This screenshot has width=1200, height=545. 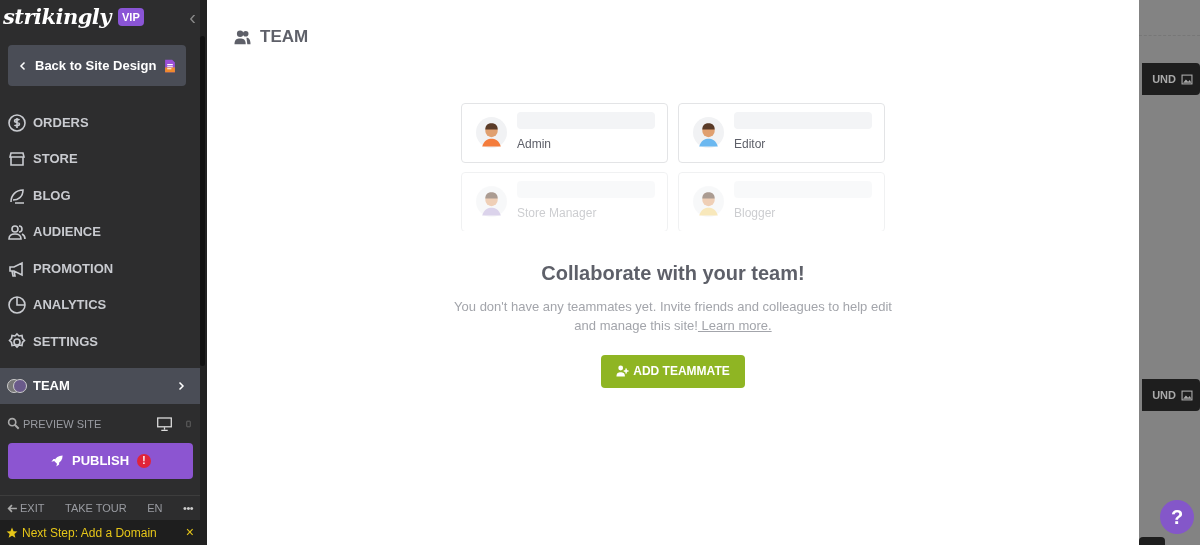 What do you see at coordinates (89, 532) in the screenshot?
I see `next-step-link: Next Step: Add a Domain` at bounding box center [89, 532].